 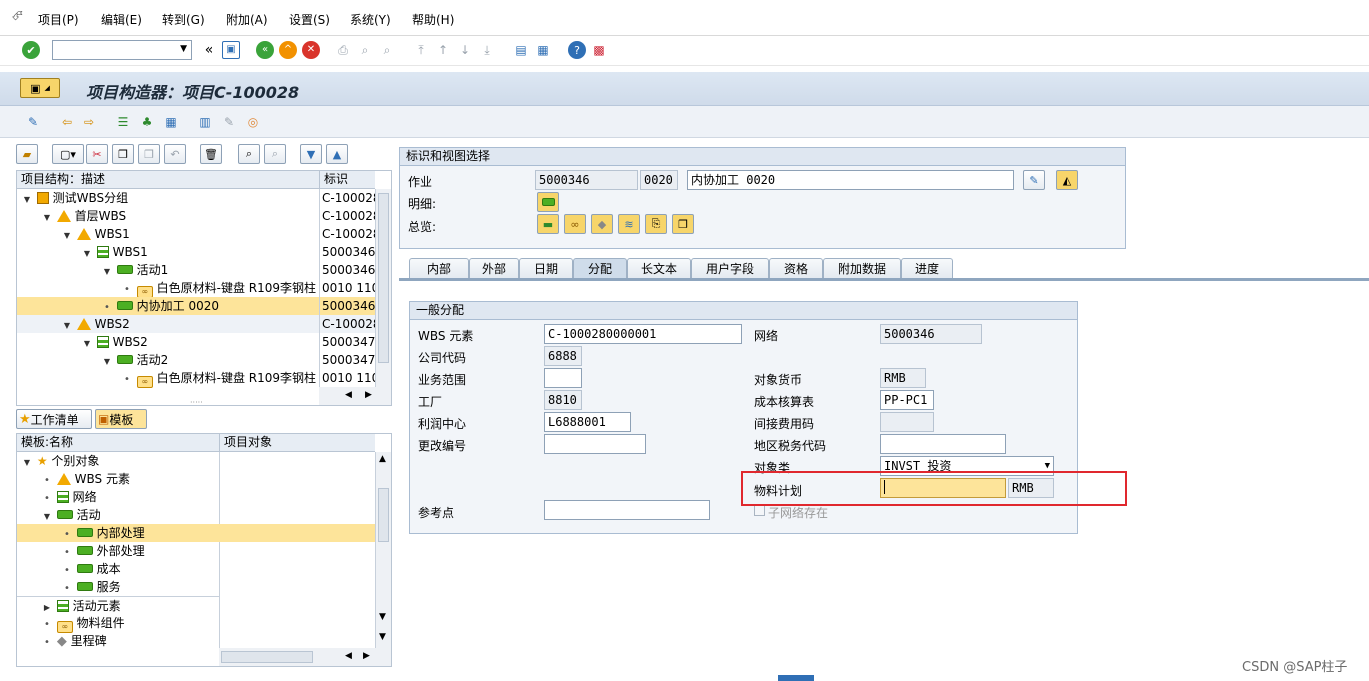 I want to click on tab-assignments: 分配, so click(x=600, y=268).